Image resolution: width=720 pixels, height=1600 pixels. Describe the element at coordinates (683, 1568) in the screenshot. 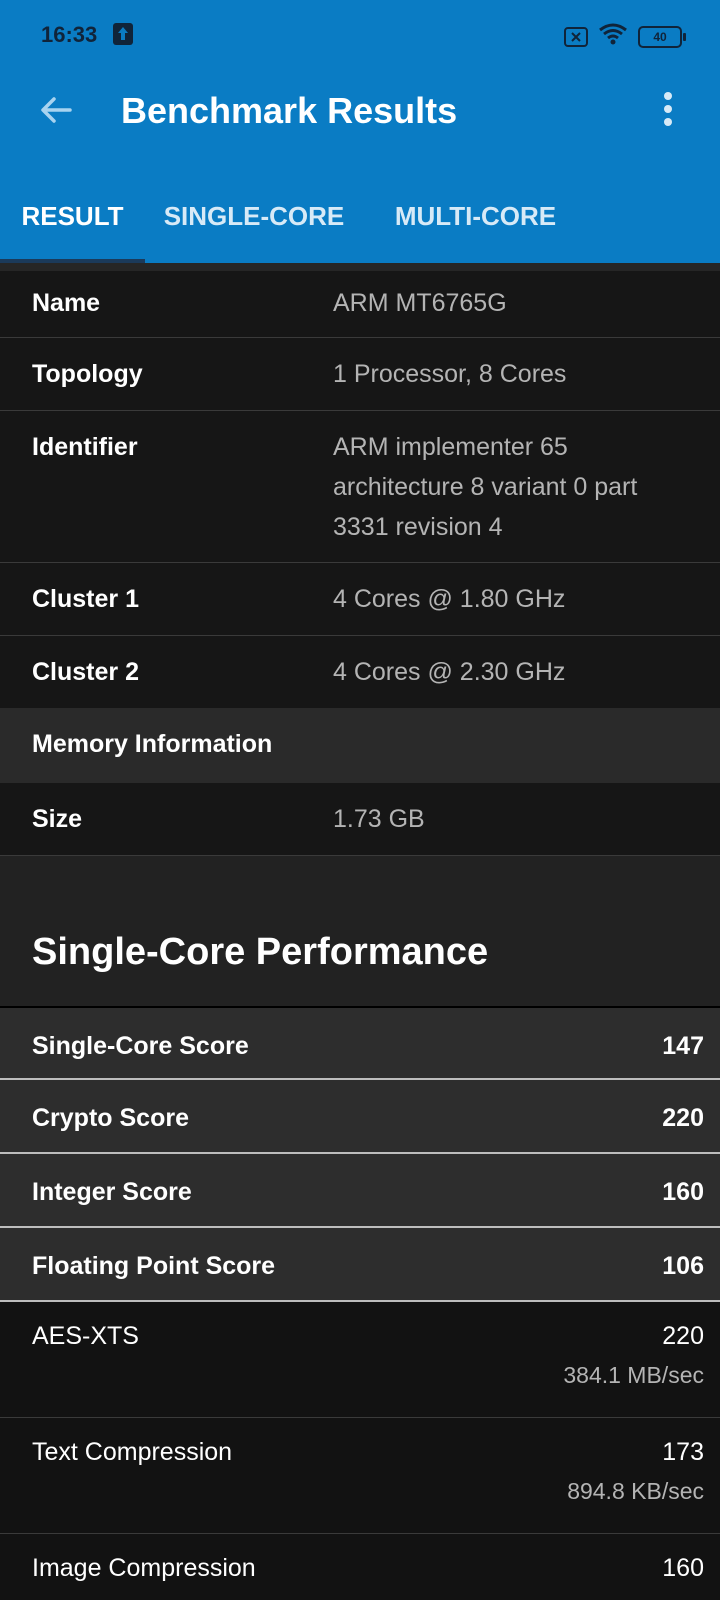

I see `workload-score: 160` at that location.